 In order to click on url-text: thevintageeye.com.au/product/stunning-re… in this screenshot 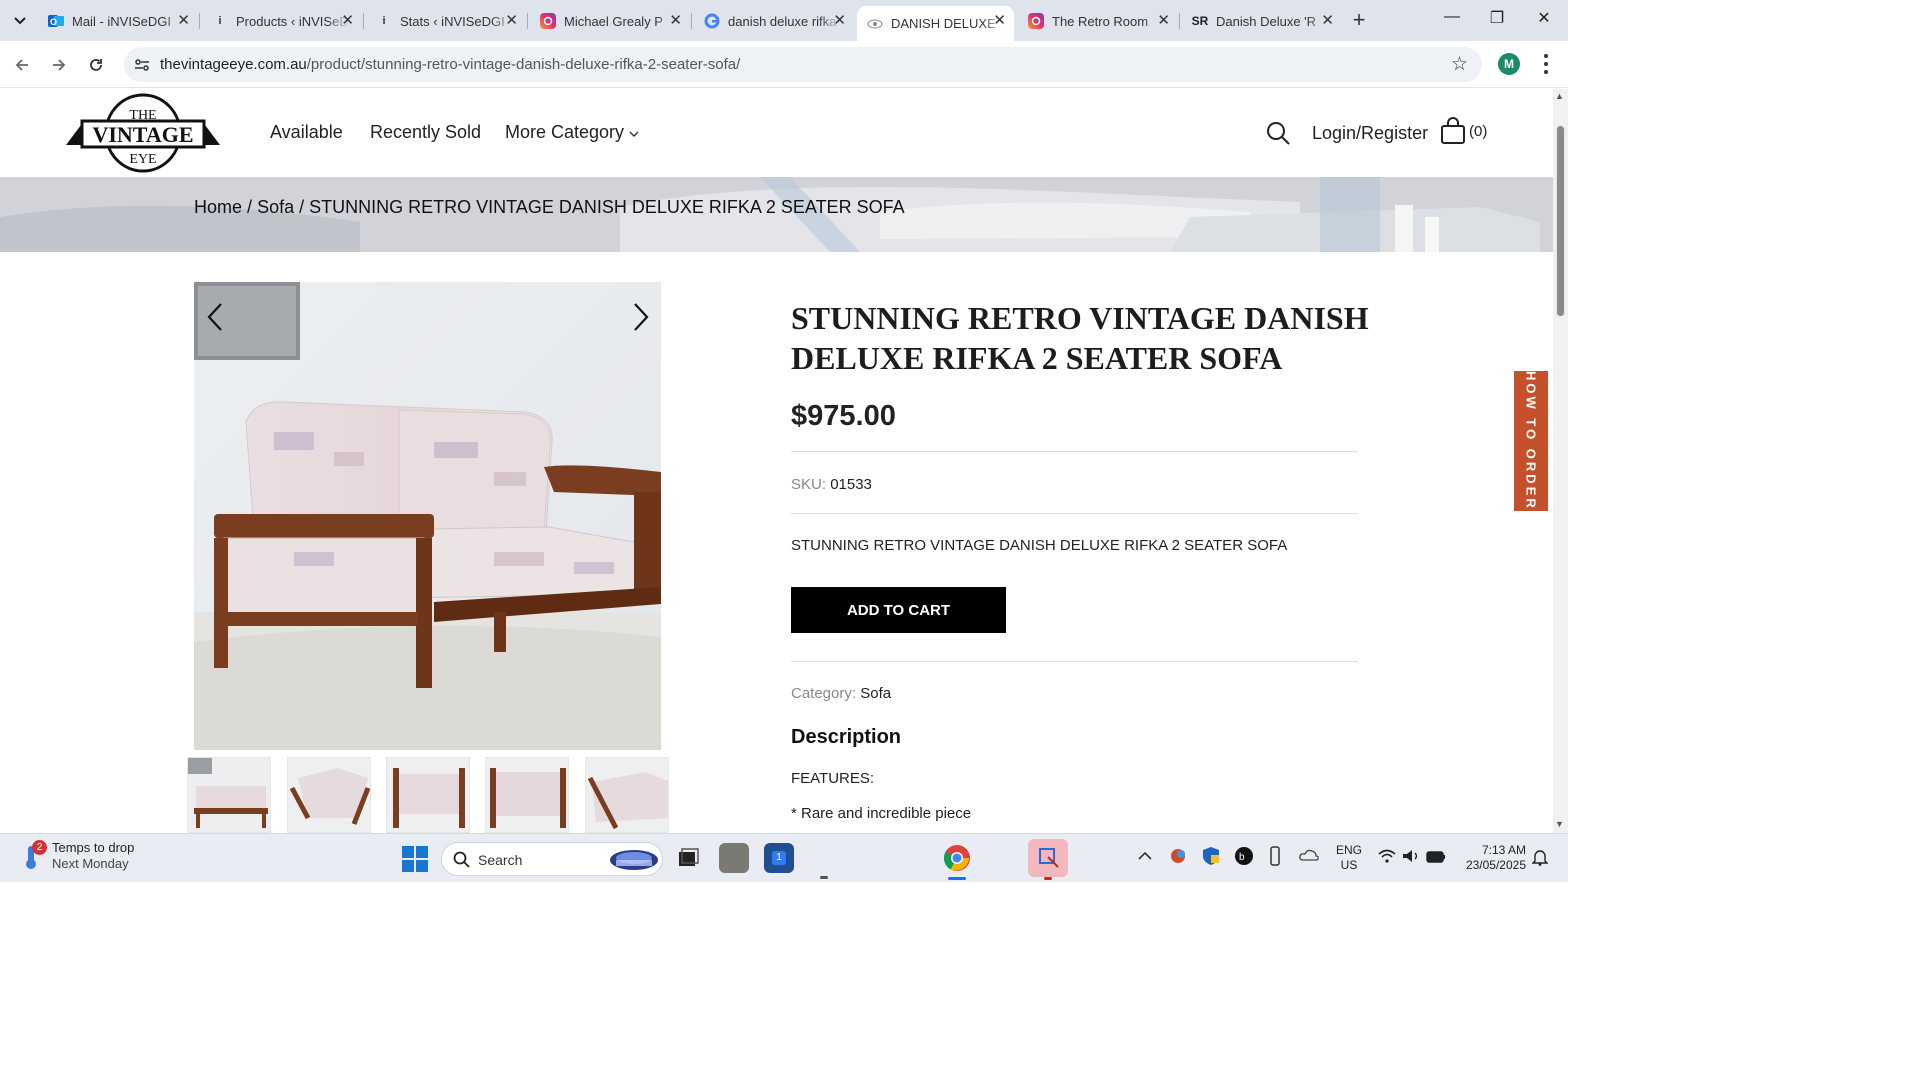, I will do `click(450, 64)`.